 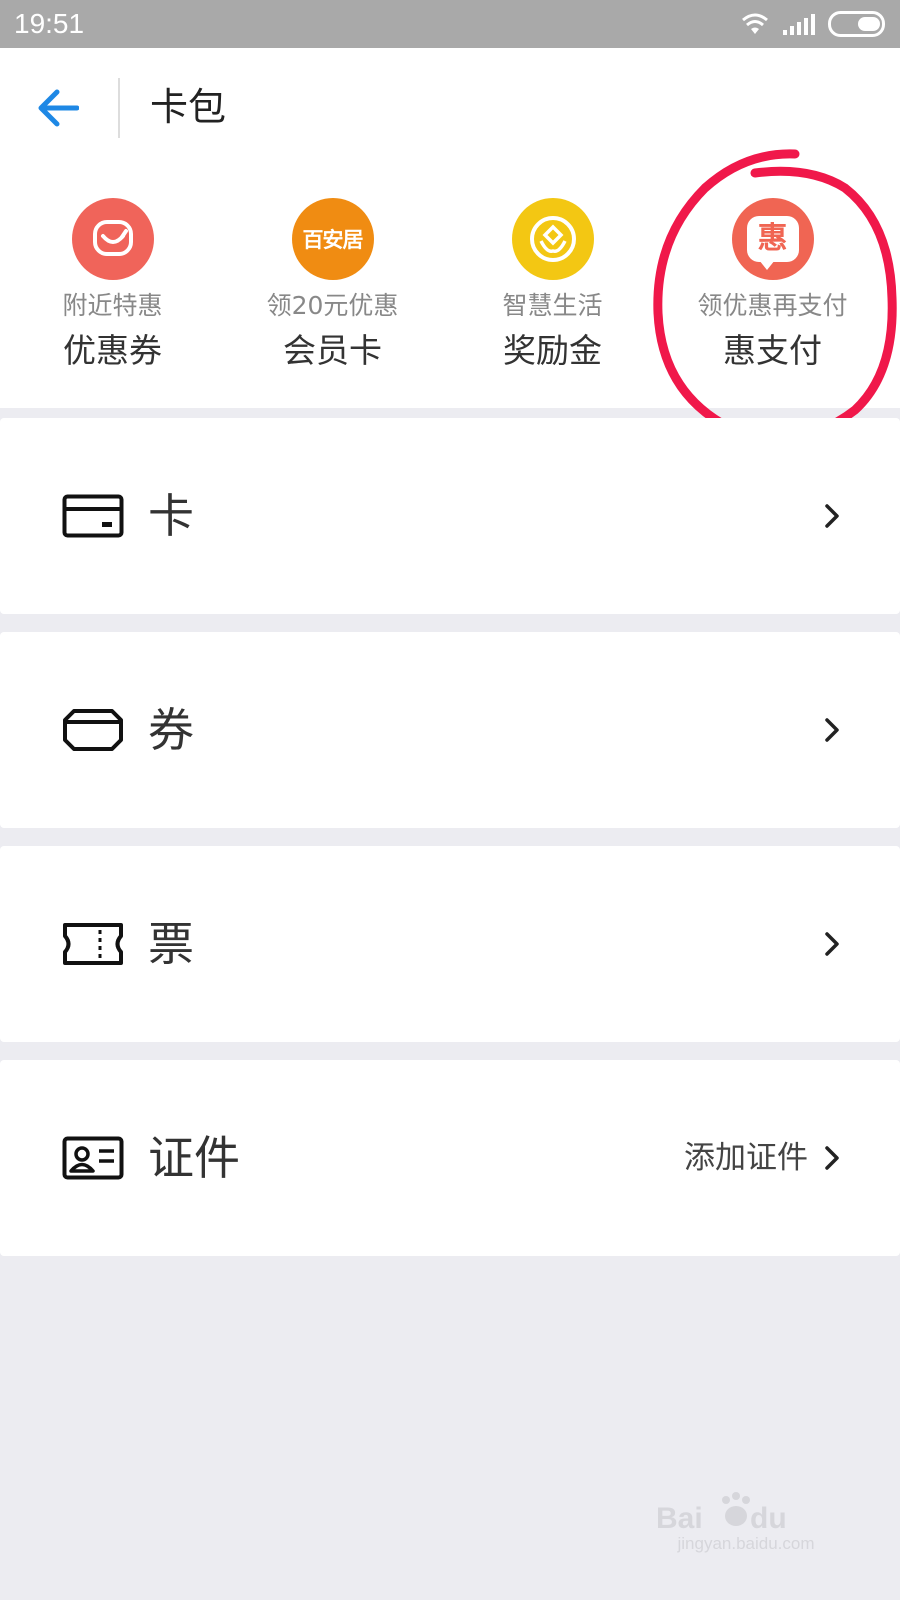 I want to click on row-label: 券, so click(x=171, y=730).